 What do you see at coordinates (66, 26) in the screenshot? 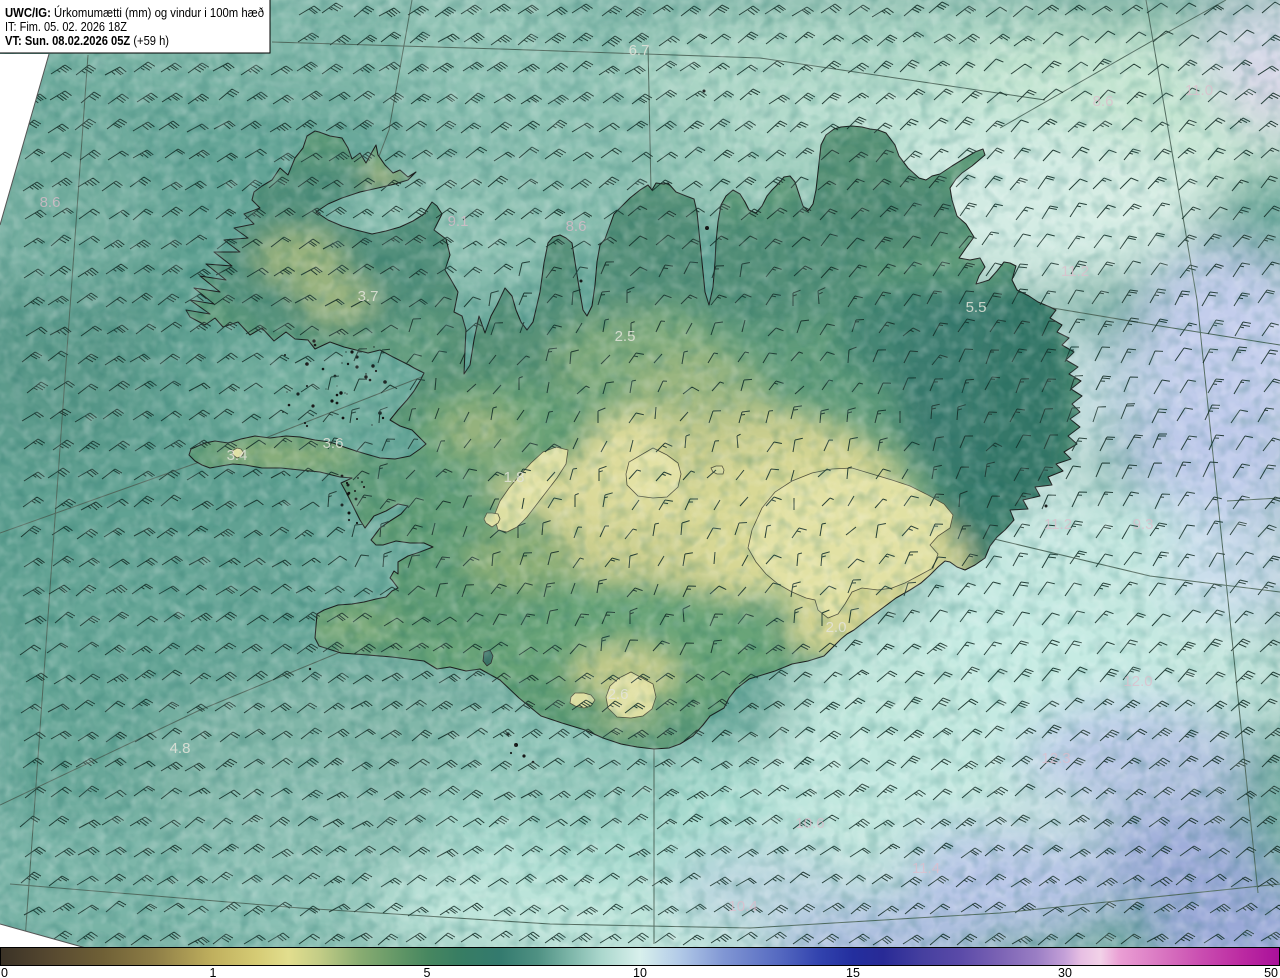
I see `svg-text: IT: Fim. 05. 02. 2026 18Z` at bounding box center [66, 26].